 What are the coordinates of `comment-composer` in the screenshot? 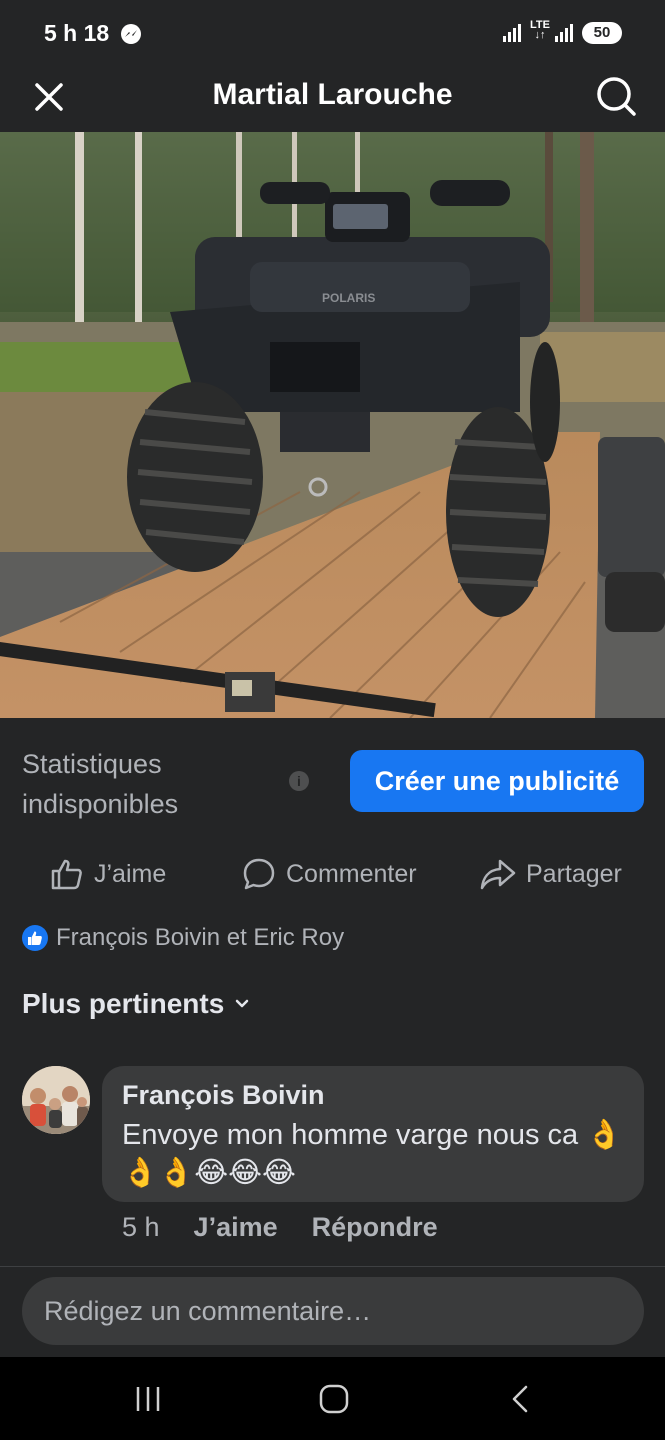 It's located at (332, 1312).